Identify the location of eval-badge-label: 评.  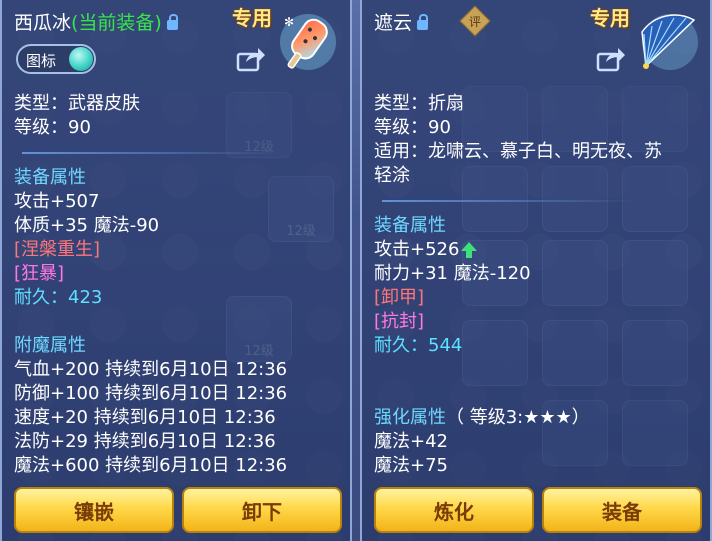
(474, 21).